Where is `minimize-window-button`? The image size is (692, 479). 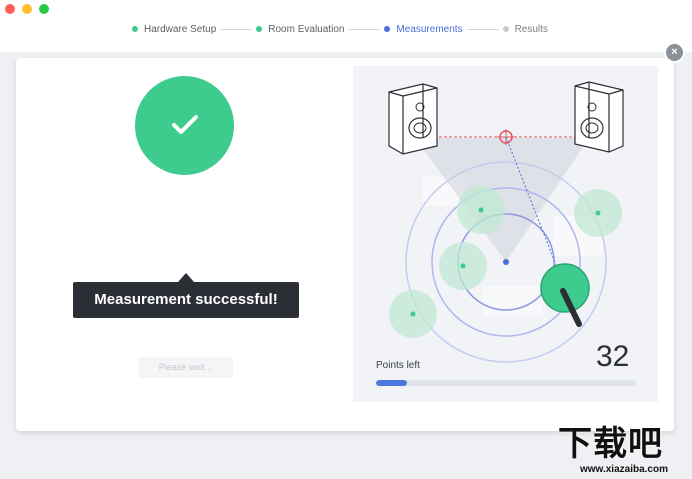 minimize-window-button is located at coordinates (27, 9).